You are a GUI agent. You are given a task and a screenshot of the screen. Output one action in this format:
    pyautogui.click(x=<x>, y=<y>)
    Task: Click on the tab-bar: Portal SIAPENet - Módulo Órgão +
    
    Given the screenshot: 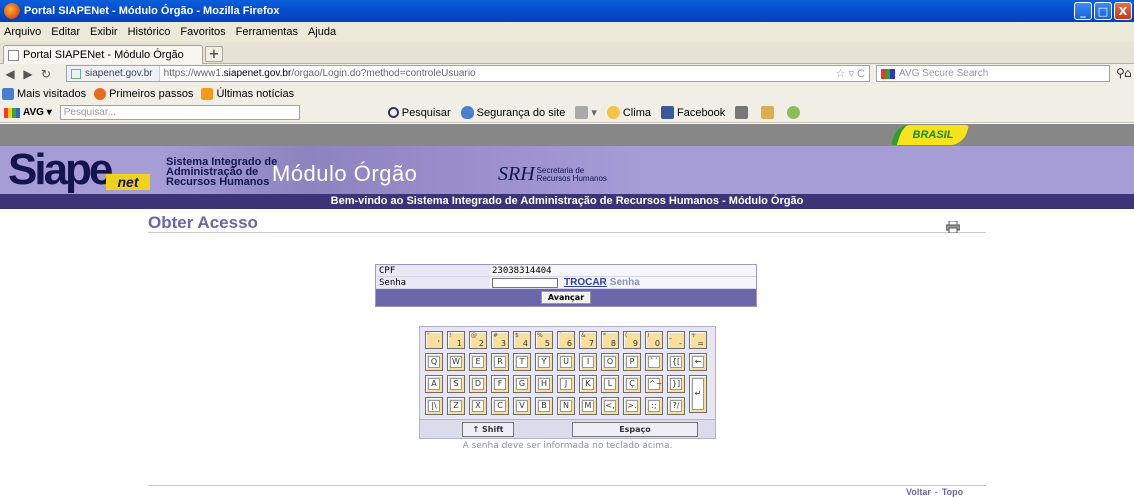 What is the action you would take?
    pyautogui.click(x=567, y=53)
    